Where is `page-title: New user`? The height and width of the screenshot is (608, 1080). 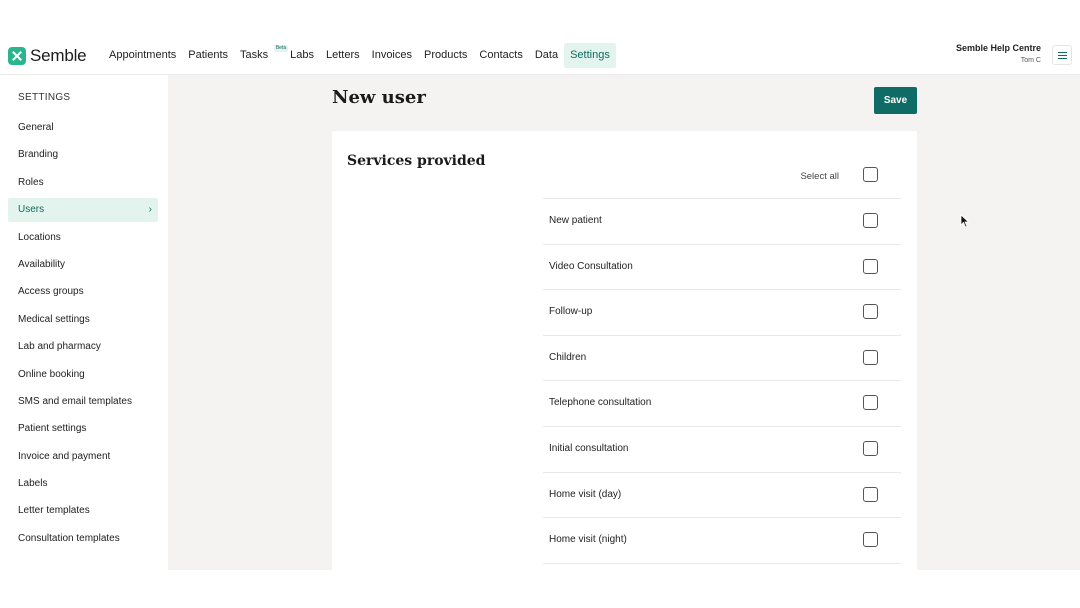 page-title: New user is located at coordinates (379, 97).